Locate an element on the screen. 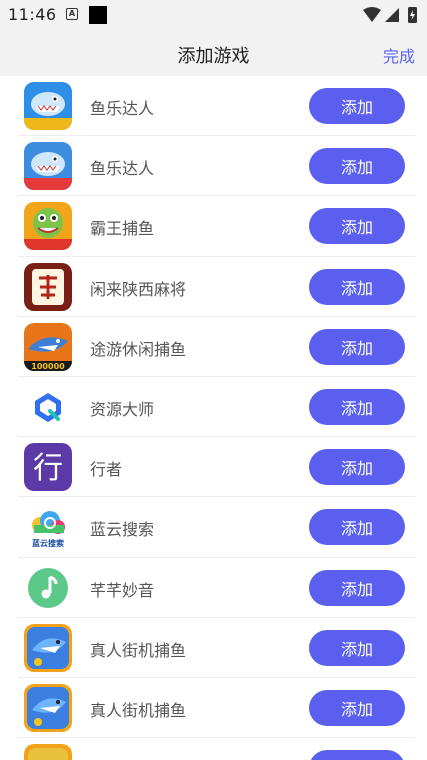 This screenshot has height=760, width=427. notification-square-icon is located at coordinates (98, 15).